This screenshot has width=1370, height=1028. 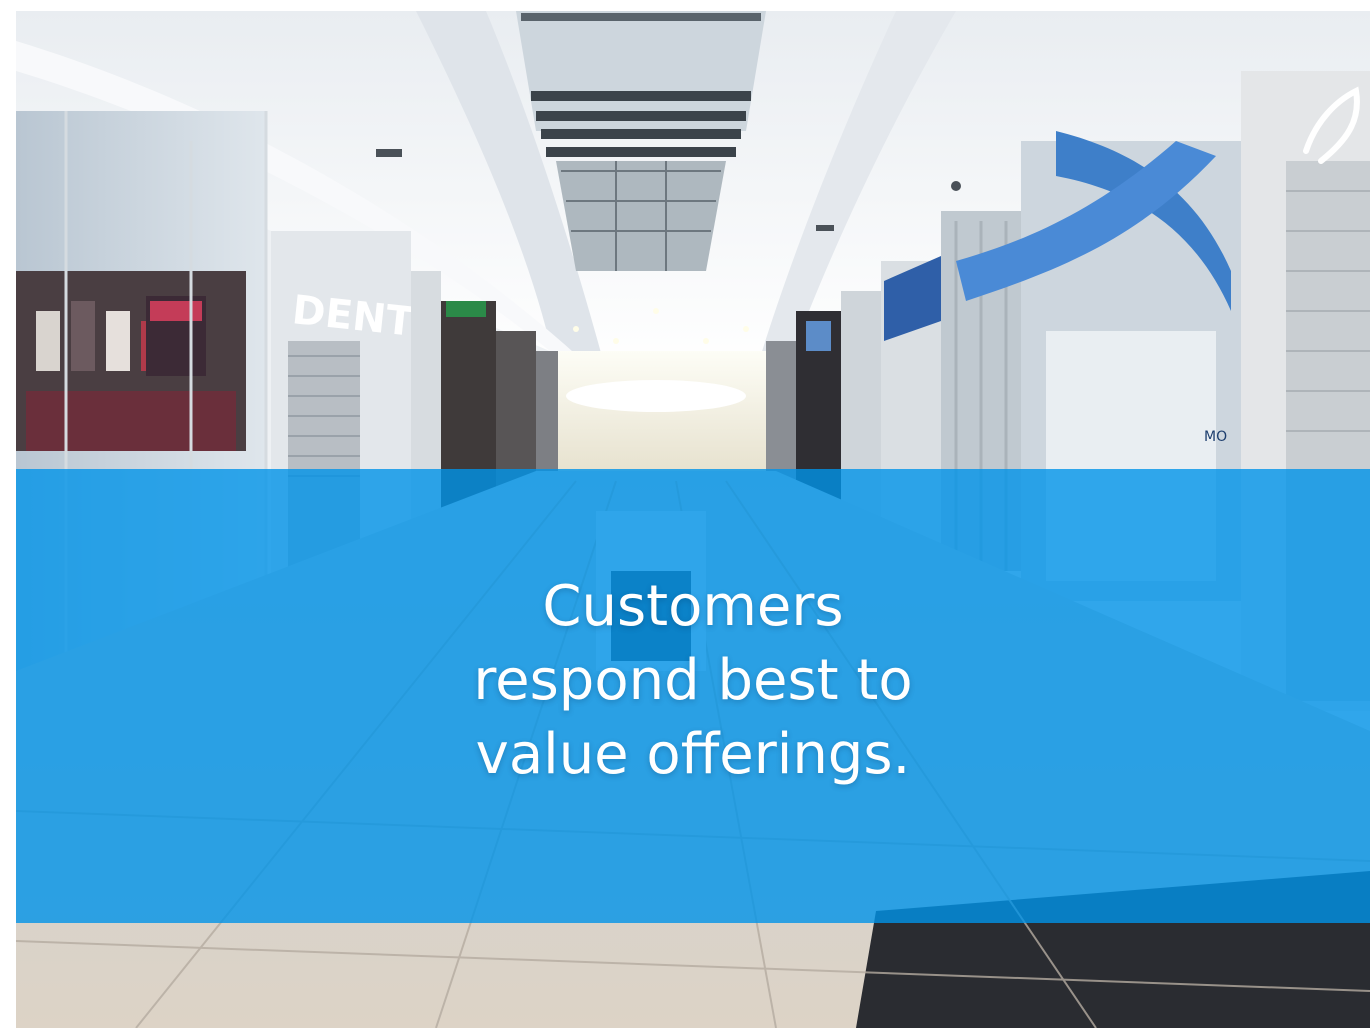 What do you see at coordinates (693, 606) in the screenshot?
I see `headline-line-1: Customers` at bounding box center [693, 606].